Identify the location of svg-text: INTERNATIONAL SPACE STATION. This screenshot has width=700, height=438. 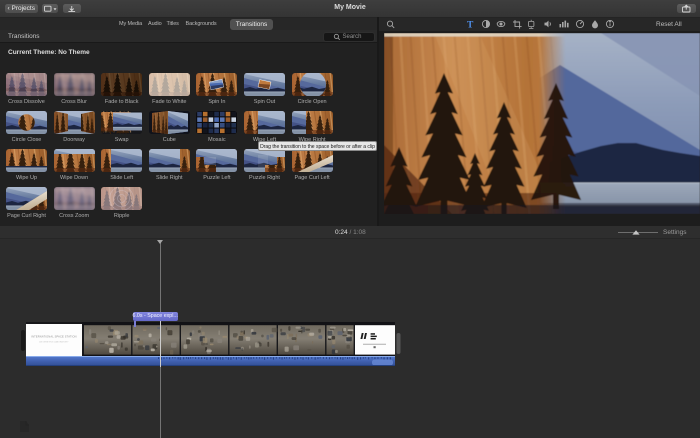
(53, 337).